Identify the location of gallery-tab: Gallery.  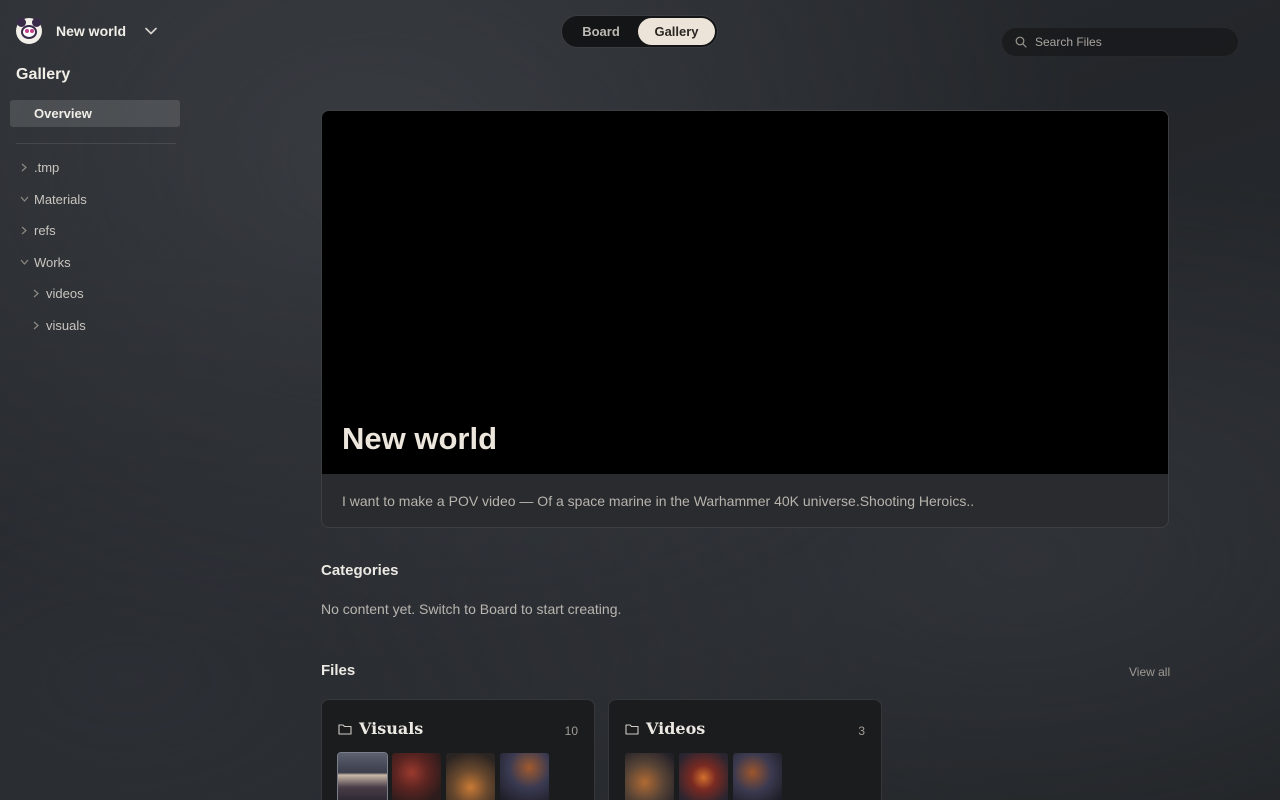
(676, 31).